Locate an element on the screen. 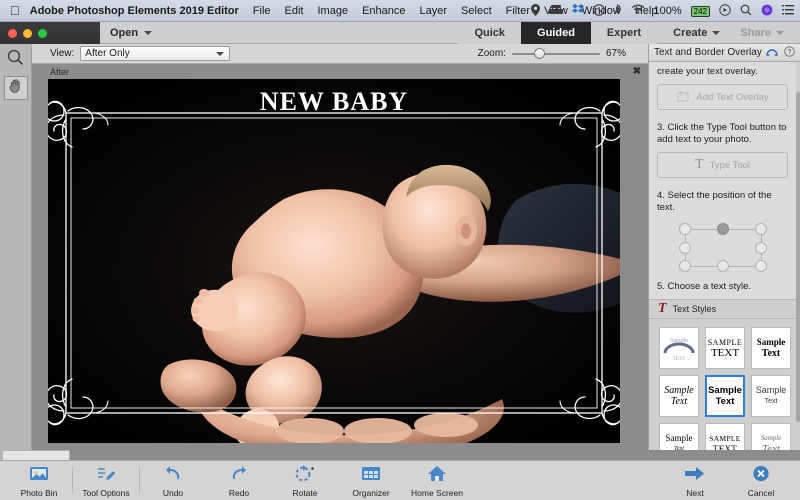  tab-quick-label: Quick is located at coordinates (490, 32).